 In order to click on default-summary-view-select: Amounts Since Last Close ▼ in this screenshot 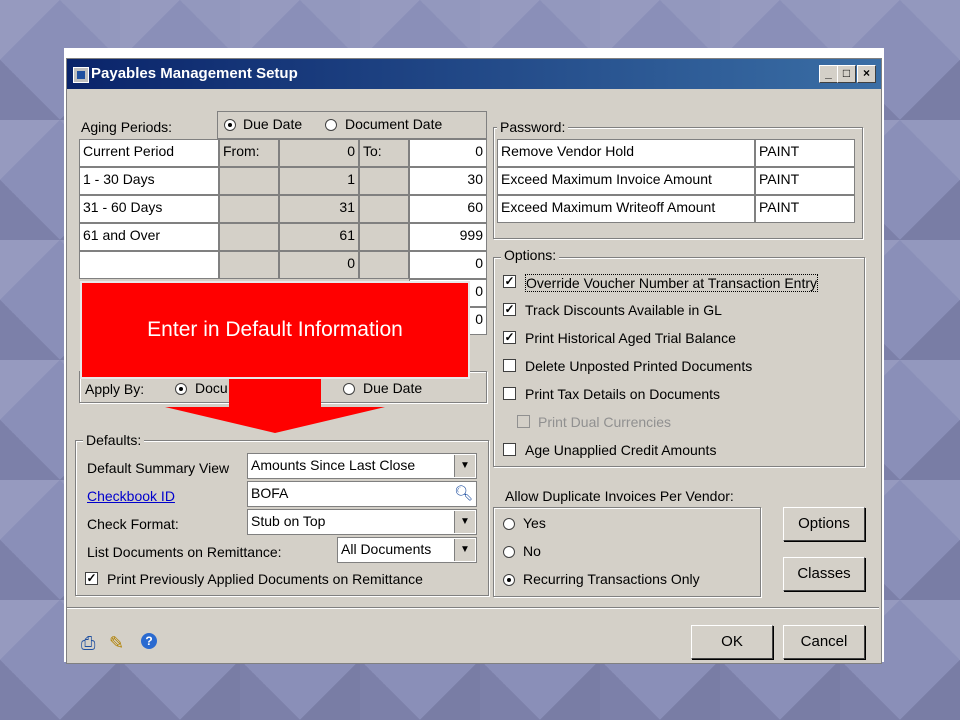, I will do `click(362, 466)`.